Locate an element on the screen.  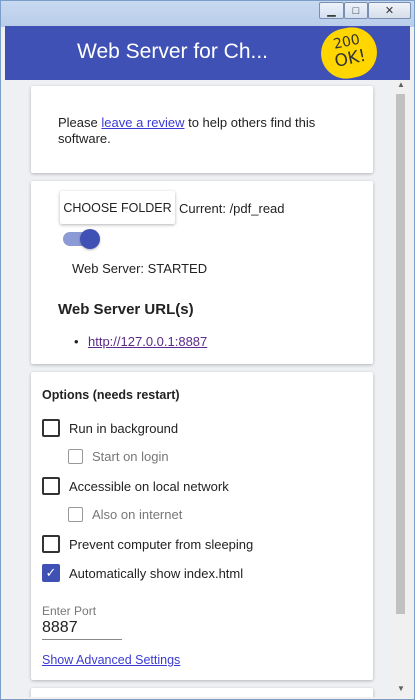
port-input is located at coordinates (82, 629).